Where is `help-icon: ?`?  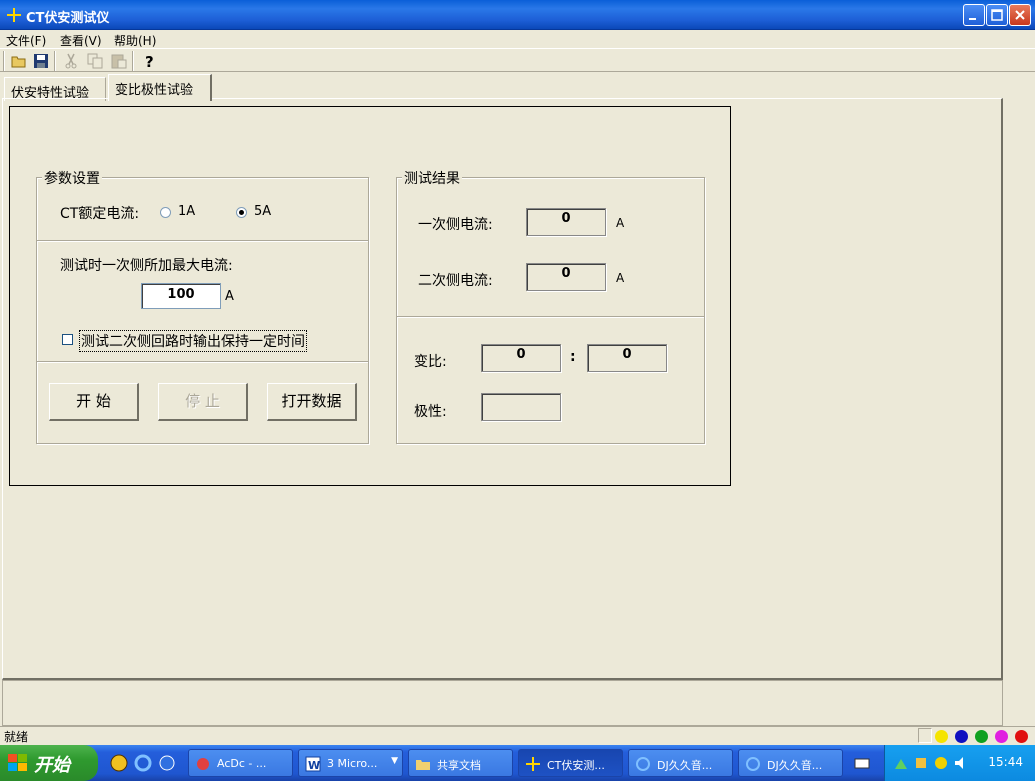
help-icon: ? is located at coordinates (149, 61).